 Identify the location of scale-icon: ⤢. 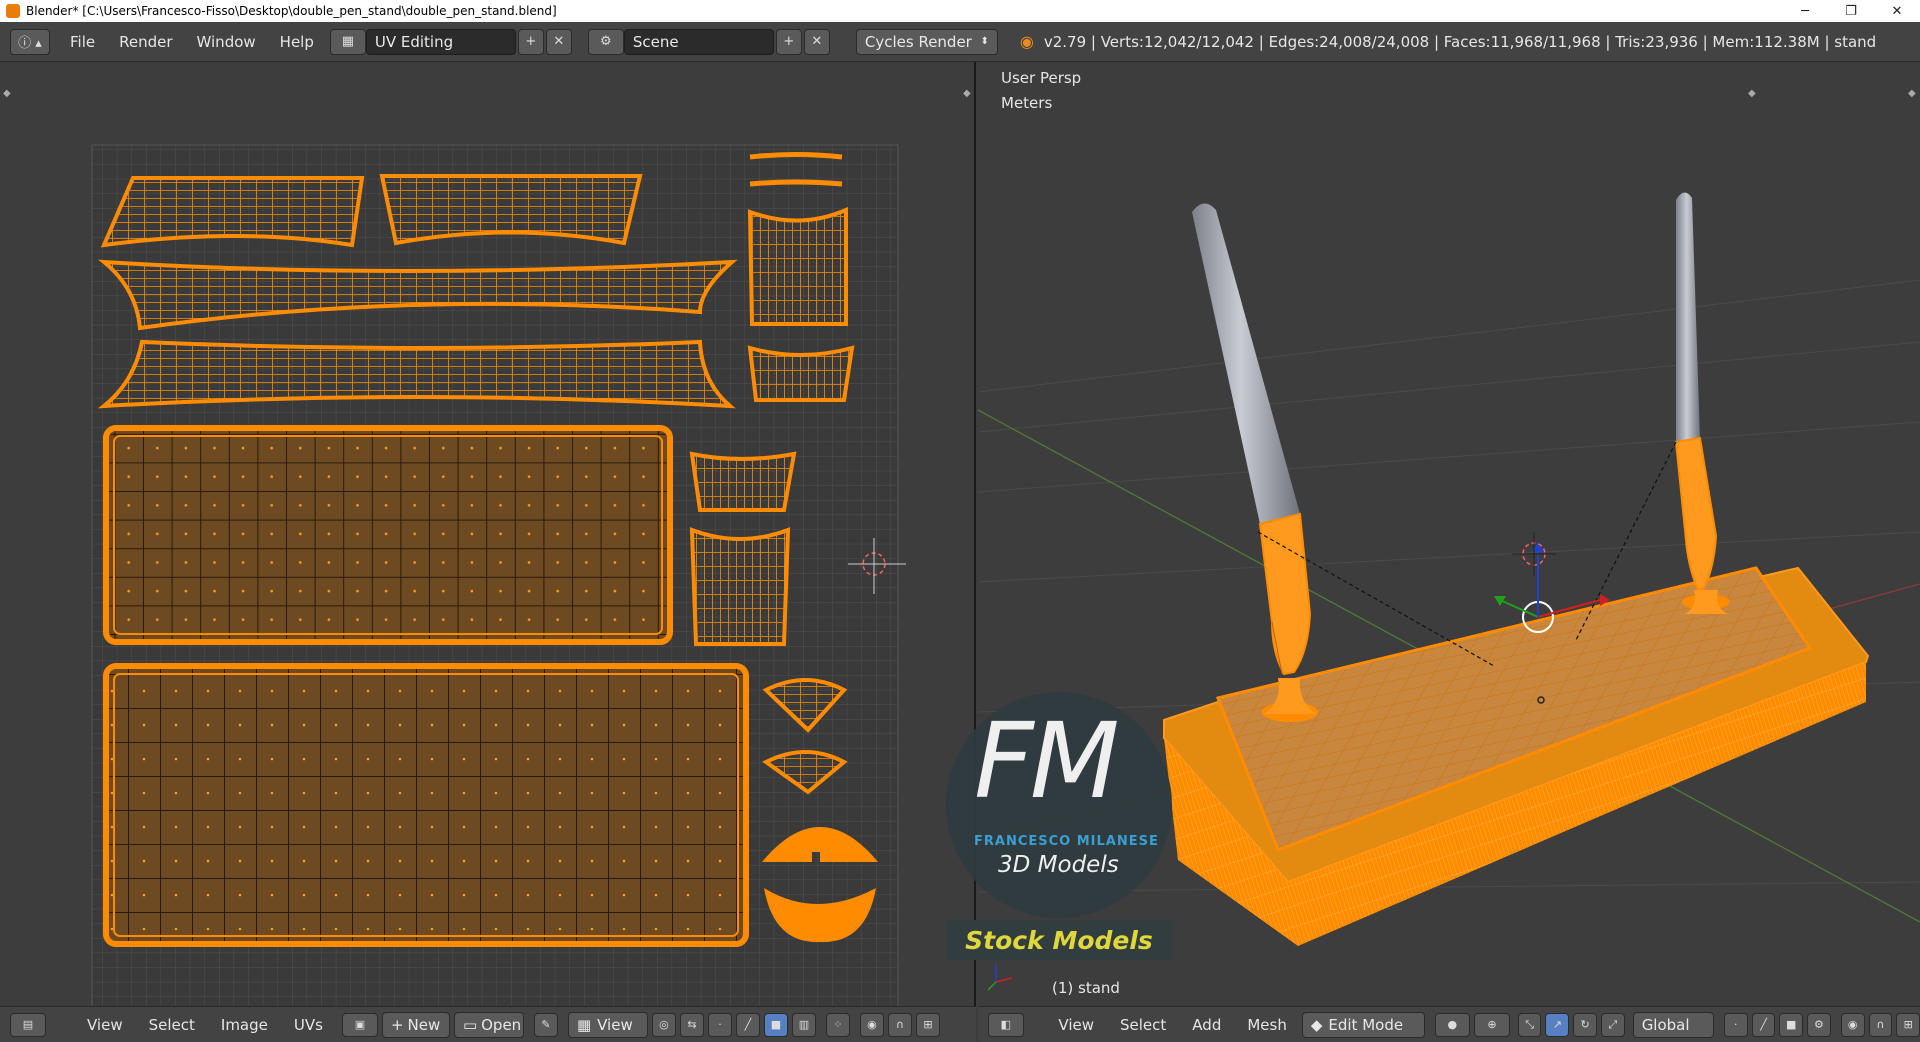
(1613, 1024).